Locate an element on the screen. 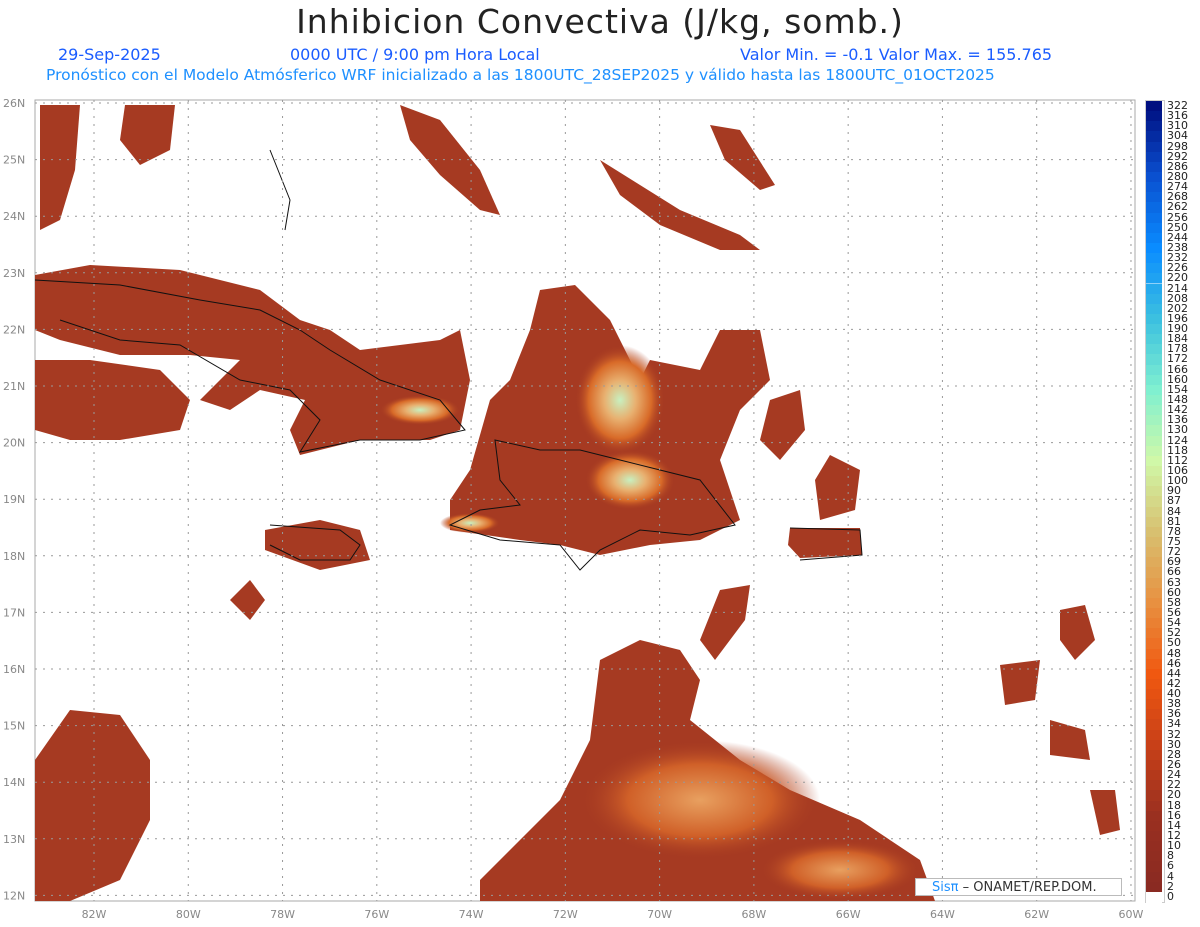 The height and width of the screenshot is (927, 1200). credit-box: Sisπ – ONAMET/REP.DOM. is located at coordinates (1018, 887).